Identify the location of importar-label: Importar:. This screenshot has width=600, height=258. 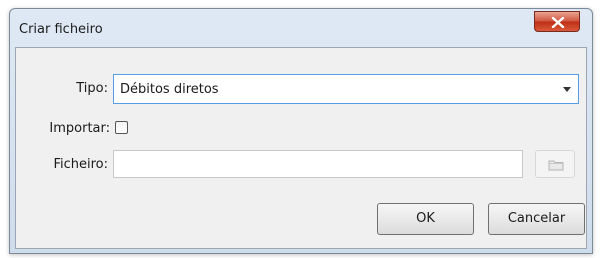
(79, 128).